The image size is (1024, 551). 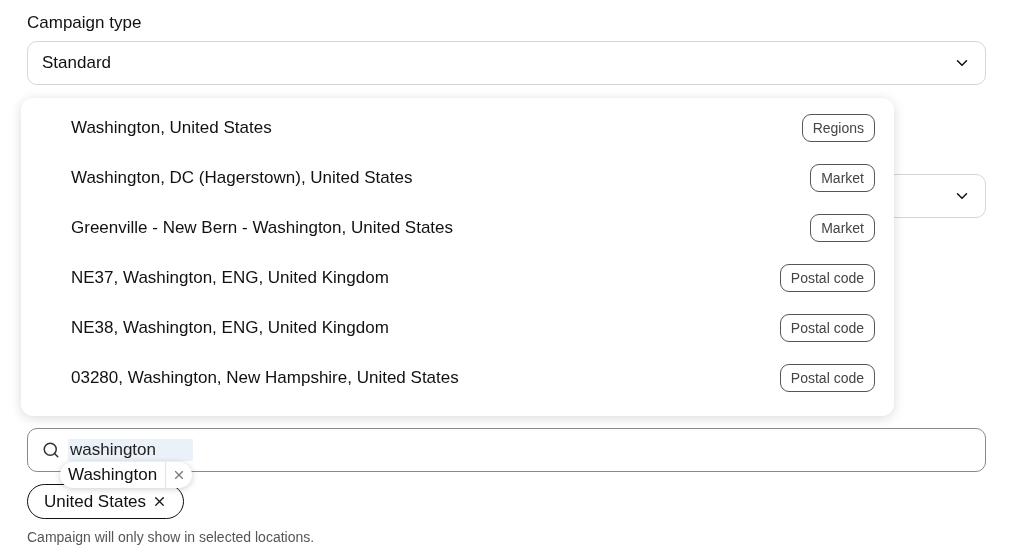 I want to click on suggestion-item: Washington, United States Regions, so click(x=457, y=128).